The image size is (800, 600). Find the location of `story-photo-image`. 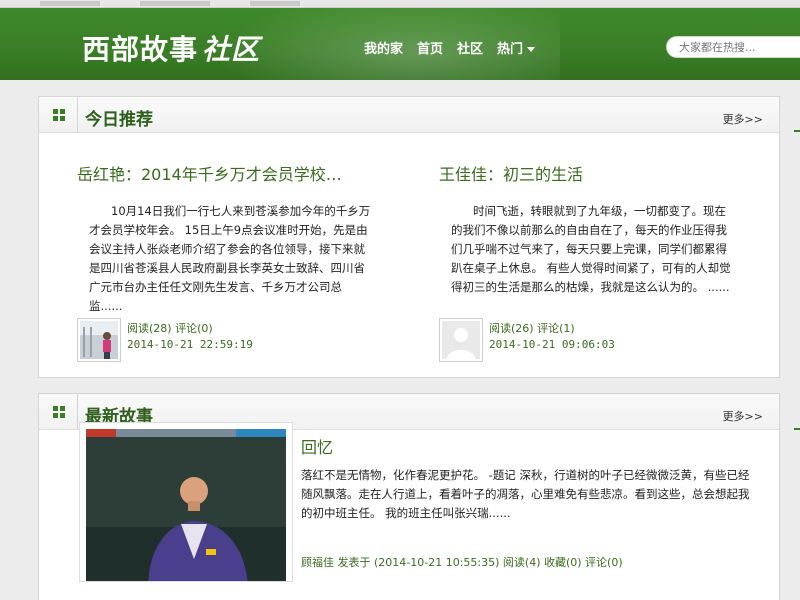

story-photo-image is located at coordinates (186, 505).